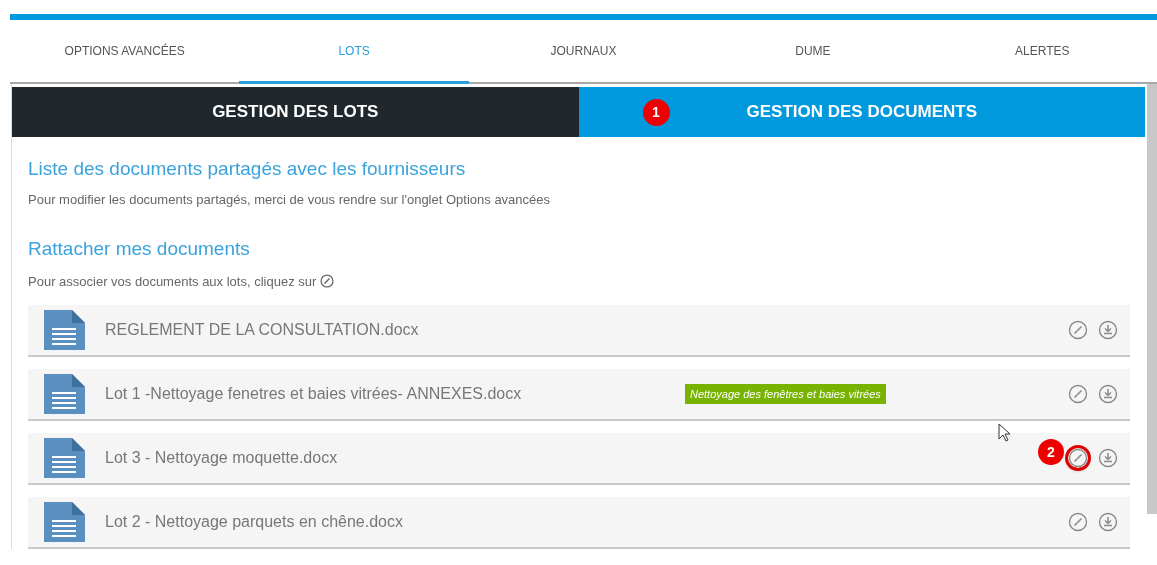 This screenshot has width=1157, height=565. What do you see at coordinates (139, 249) in the screenshot?
I see `section-heading: Rattacher mes documents` at bounding box center [139, 249].